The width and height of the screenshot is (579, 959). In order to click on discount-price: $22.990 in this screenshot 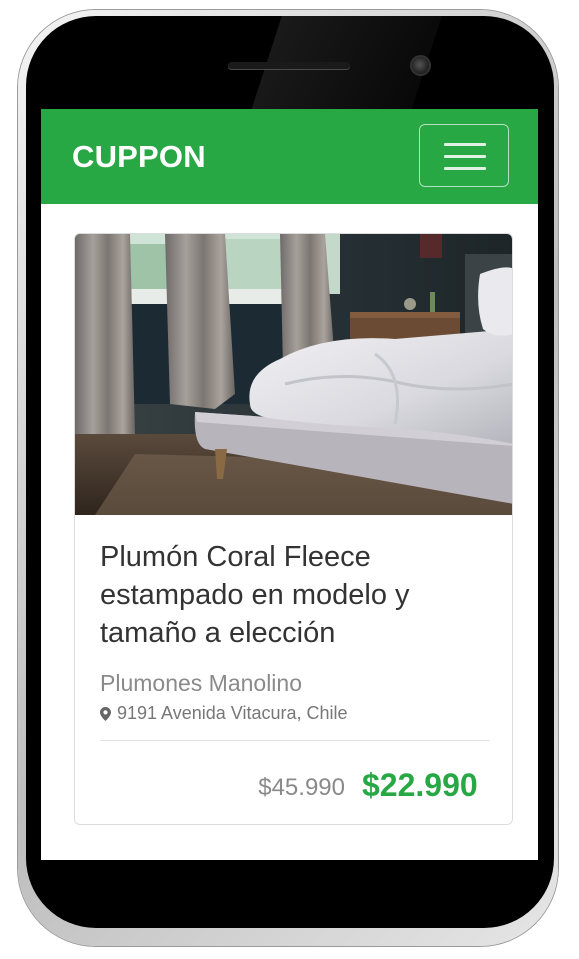, I will do `click(420, 785)`.